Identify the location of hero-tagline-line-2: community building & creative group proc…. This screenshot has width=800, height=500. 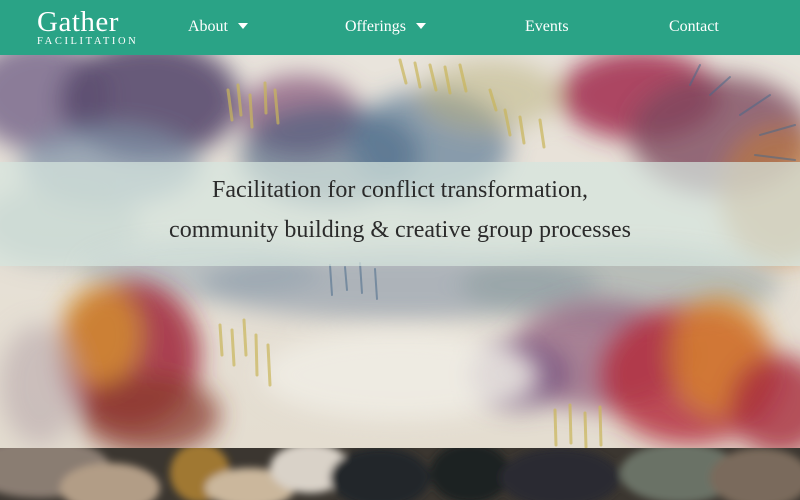
(400, 230).